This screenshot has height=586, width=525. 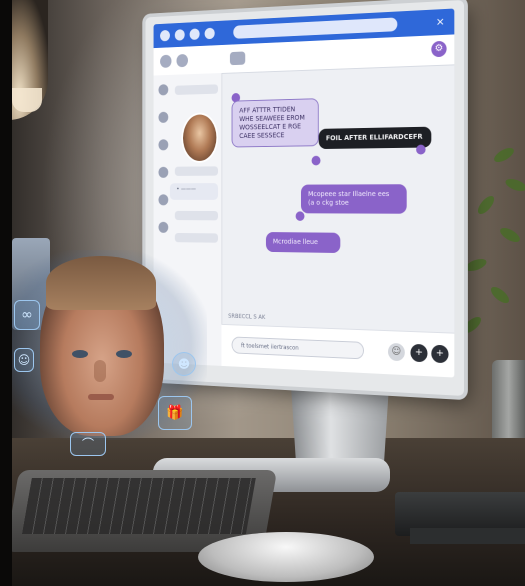 What do you see at coordinates (200, 137) in the screenshot?
I see `avatar` at bounding box center [200, 137].